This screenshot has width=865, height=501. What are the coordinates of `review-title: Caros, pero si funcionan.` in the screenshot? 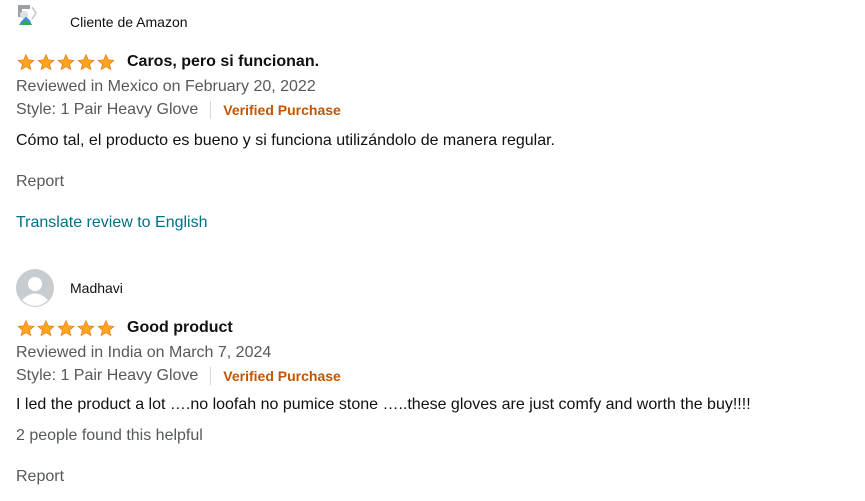 It's located at (223, 62).